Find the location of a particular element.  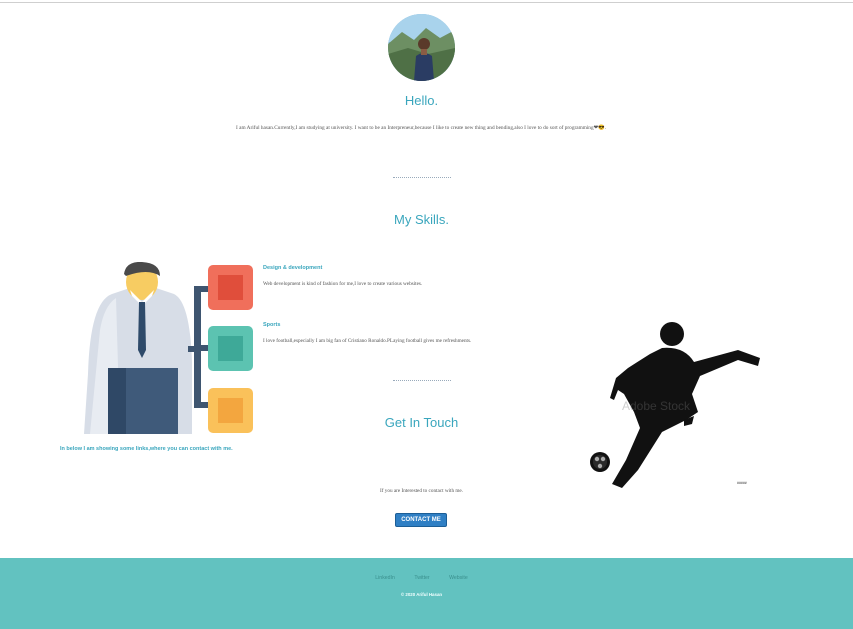

footer-links: LinkedIn Twitter Website is located at coordinates (421, 578).